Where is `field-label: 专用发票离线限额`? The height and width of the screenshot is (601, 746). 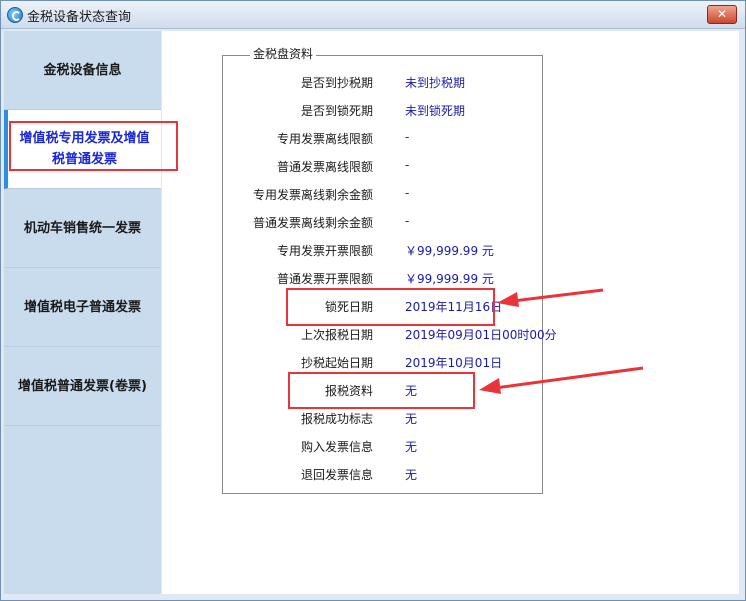
field-label: 专用发票离线限额 is located at coordinates (324, 139).